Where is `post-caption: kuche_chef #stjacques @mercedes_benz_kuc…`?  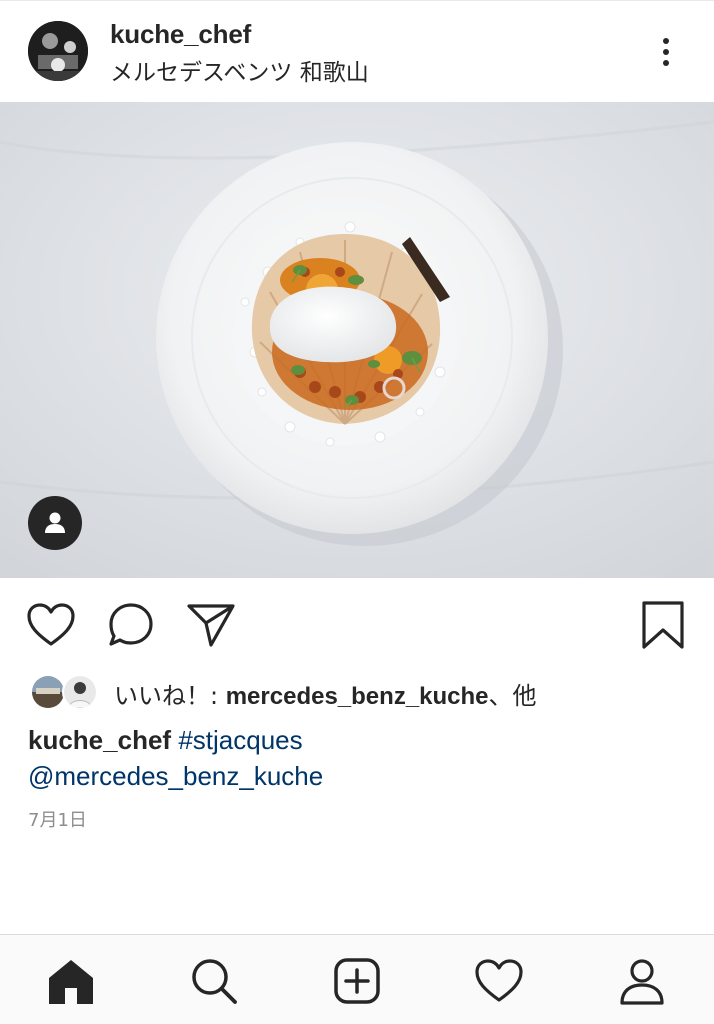 post-caption: kuche_chef #stjacques @mercedes_benz_kuc… is located at coordinates (358, 758).